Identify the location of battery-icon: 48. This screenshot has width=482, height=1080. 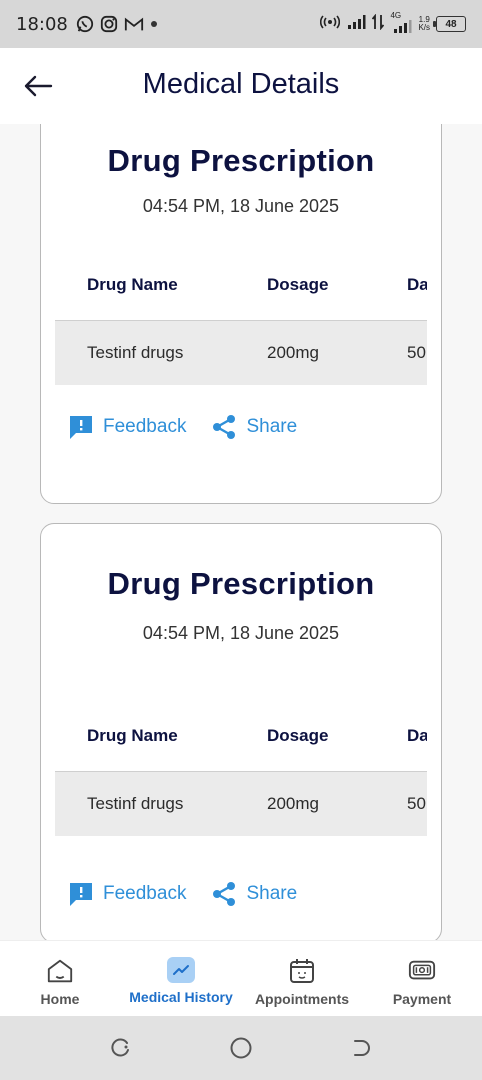
(449, 24).